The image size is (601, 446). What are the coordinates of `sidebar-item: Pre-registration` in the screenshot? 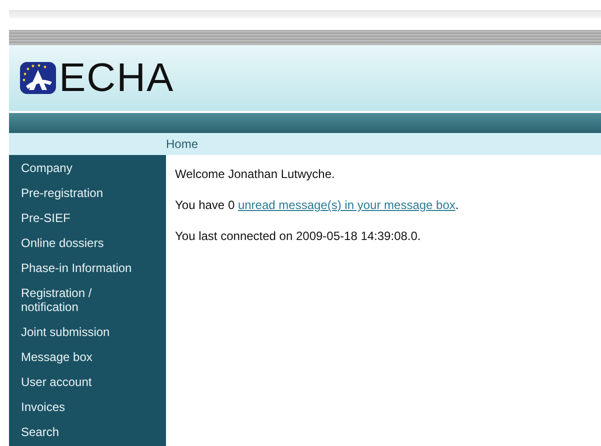 It's located at (74, 193).